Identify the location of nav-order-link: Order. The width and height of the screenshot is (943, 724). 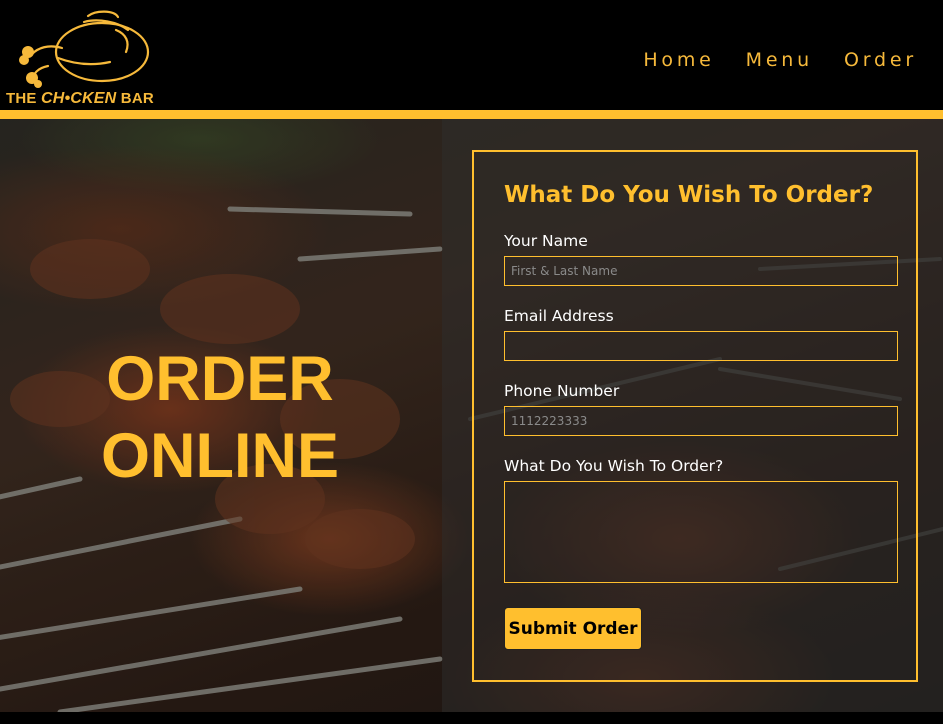
(880, 60).